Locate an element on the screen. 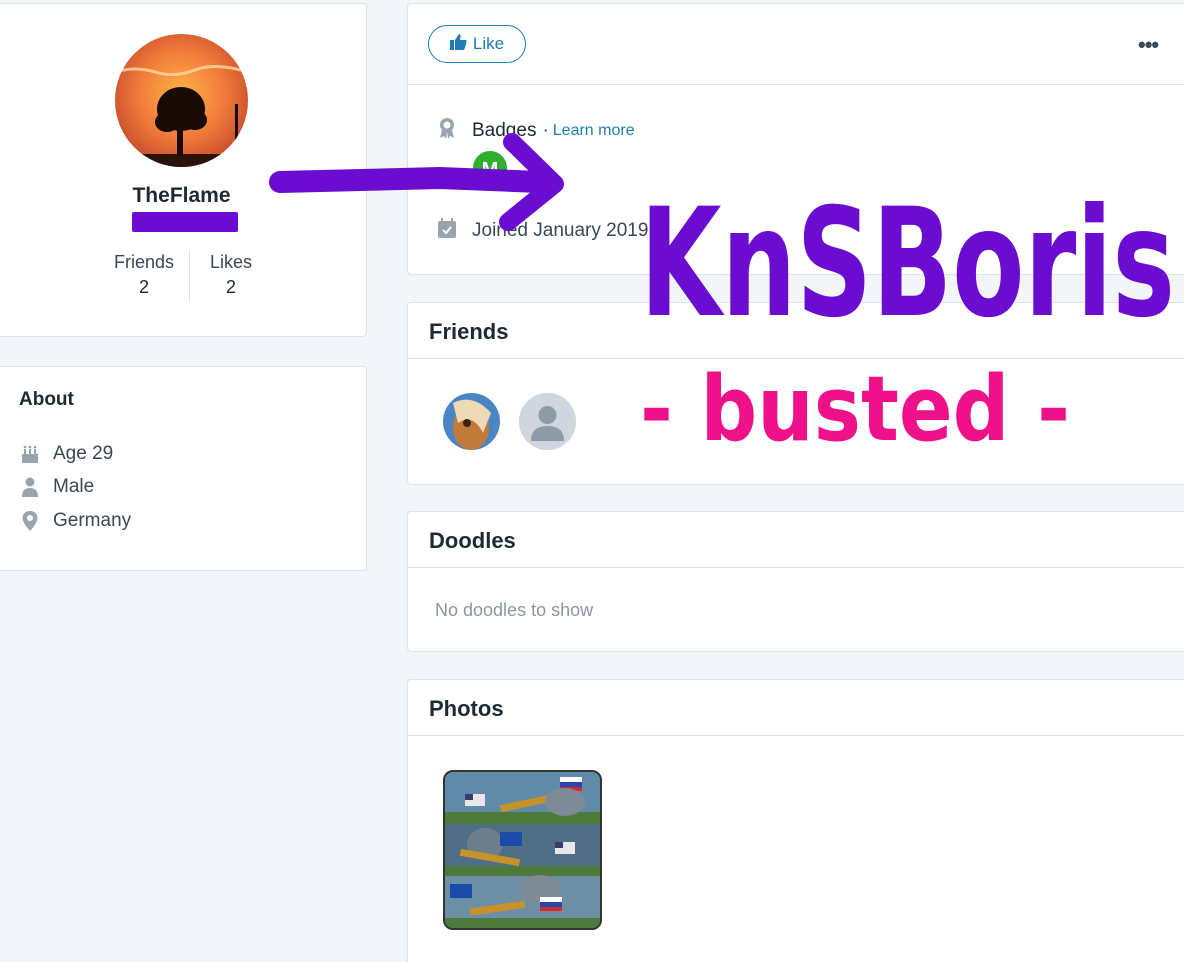  default-user-icon is located at coordinates (547, 421).